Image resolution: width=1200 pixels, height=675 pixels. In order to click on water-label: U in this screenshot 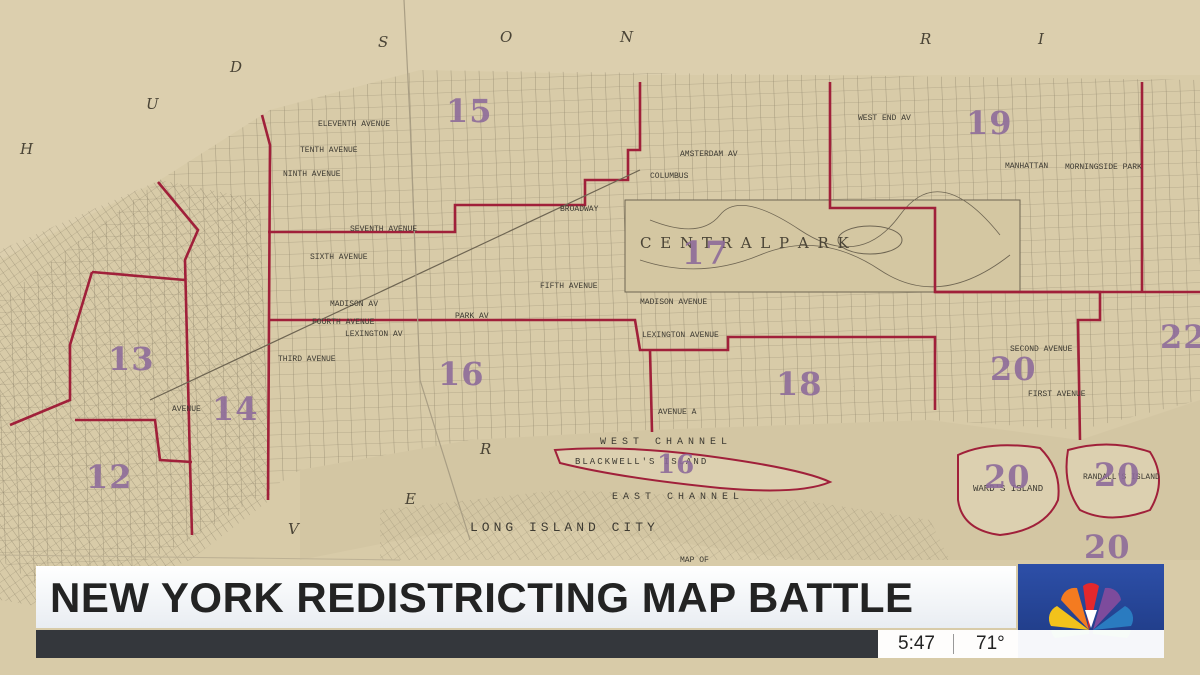, I will do `click(161, 104)`.